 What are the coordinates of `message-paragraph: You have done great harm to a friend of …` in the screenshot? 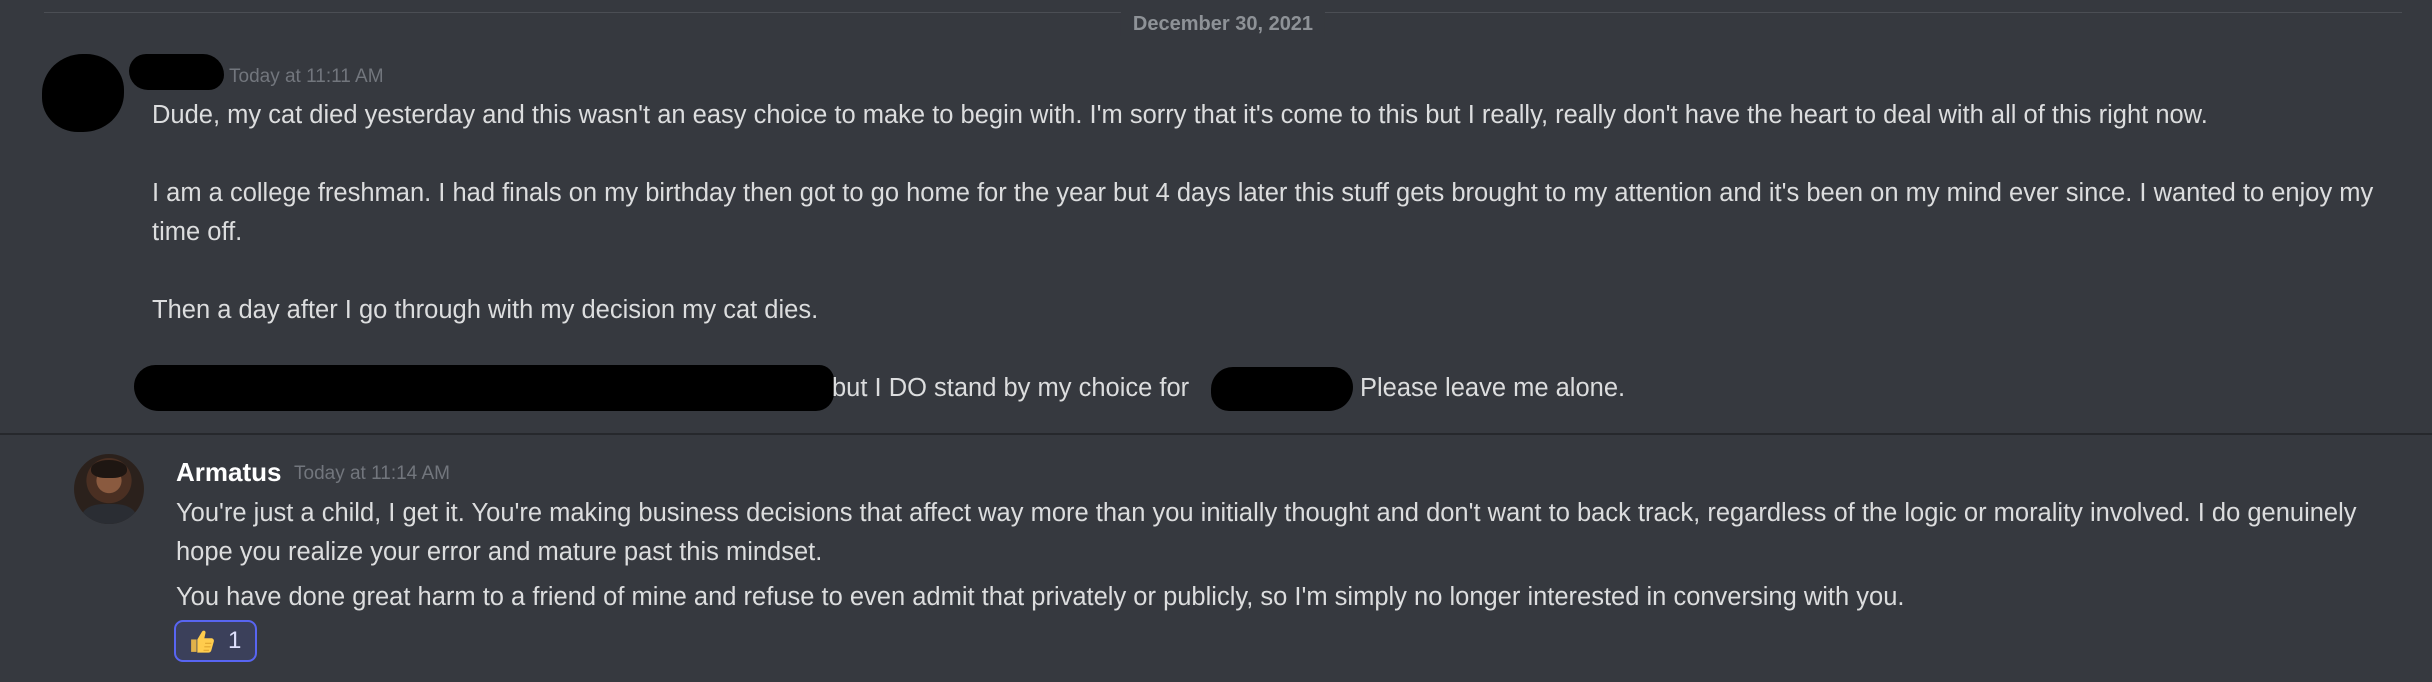 It's located at (1040, 597).